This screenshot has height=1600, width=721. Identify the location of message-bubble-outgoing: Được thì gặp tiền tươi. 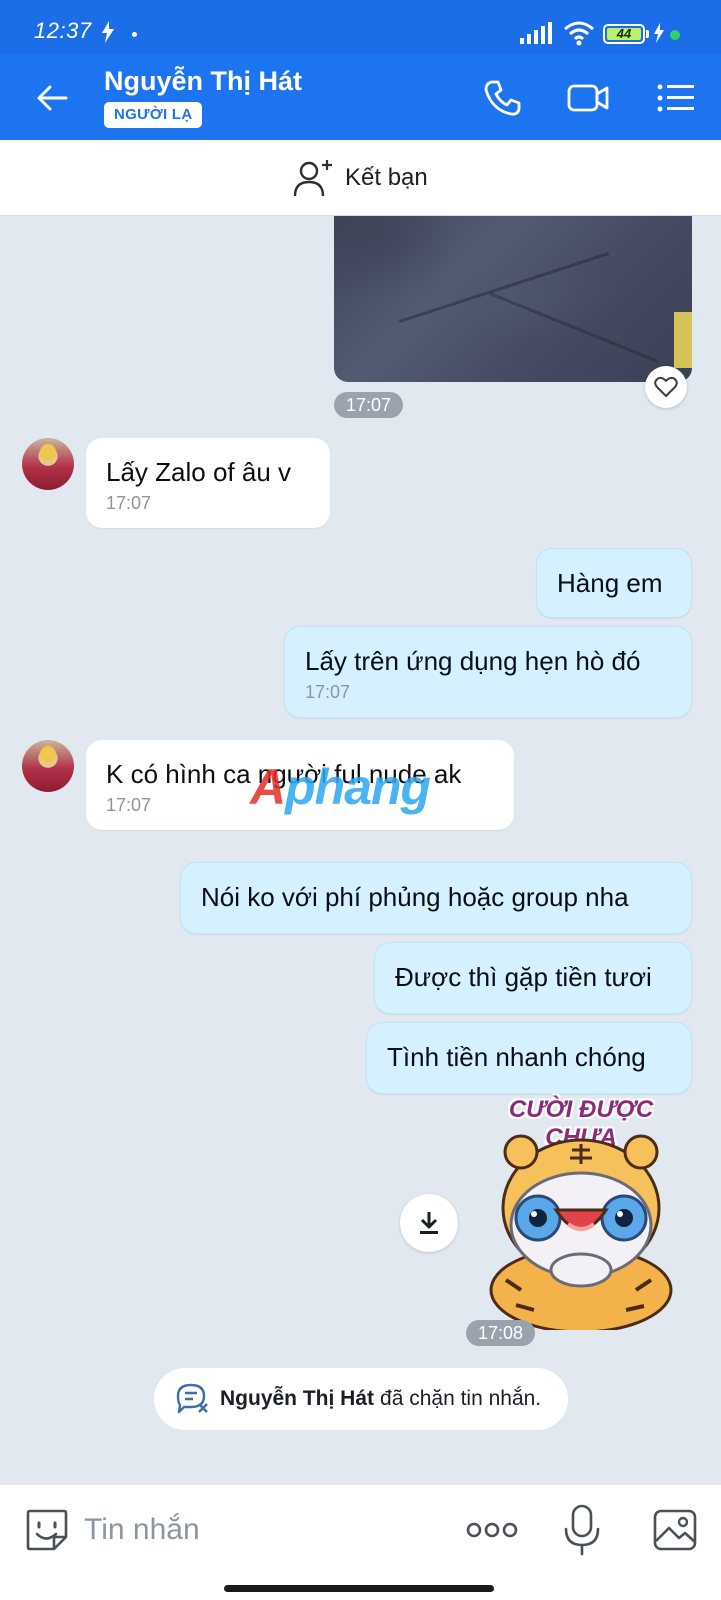
(533, 978).